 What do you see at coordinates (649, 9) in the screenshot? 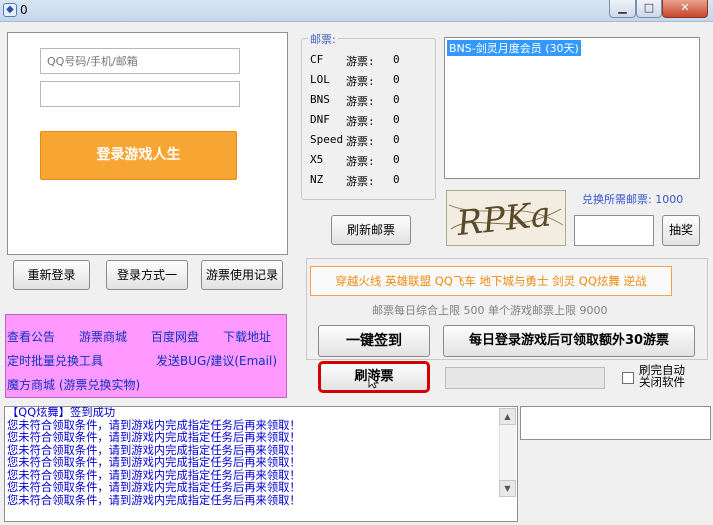
I see `maximize-button: □` at bounding box center [649, 9].